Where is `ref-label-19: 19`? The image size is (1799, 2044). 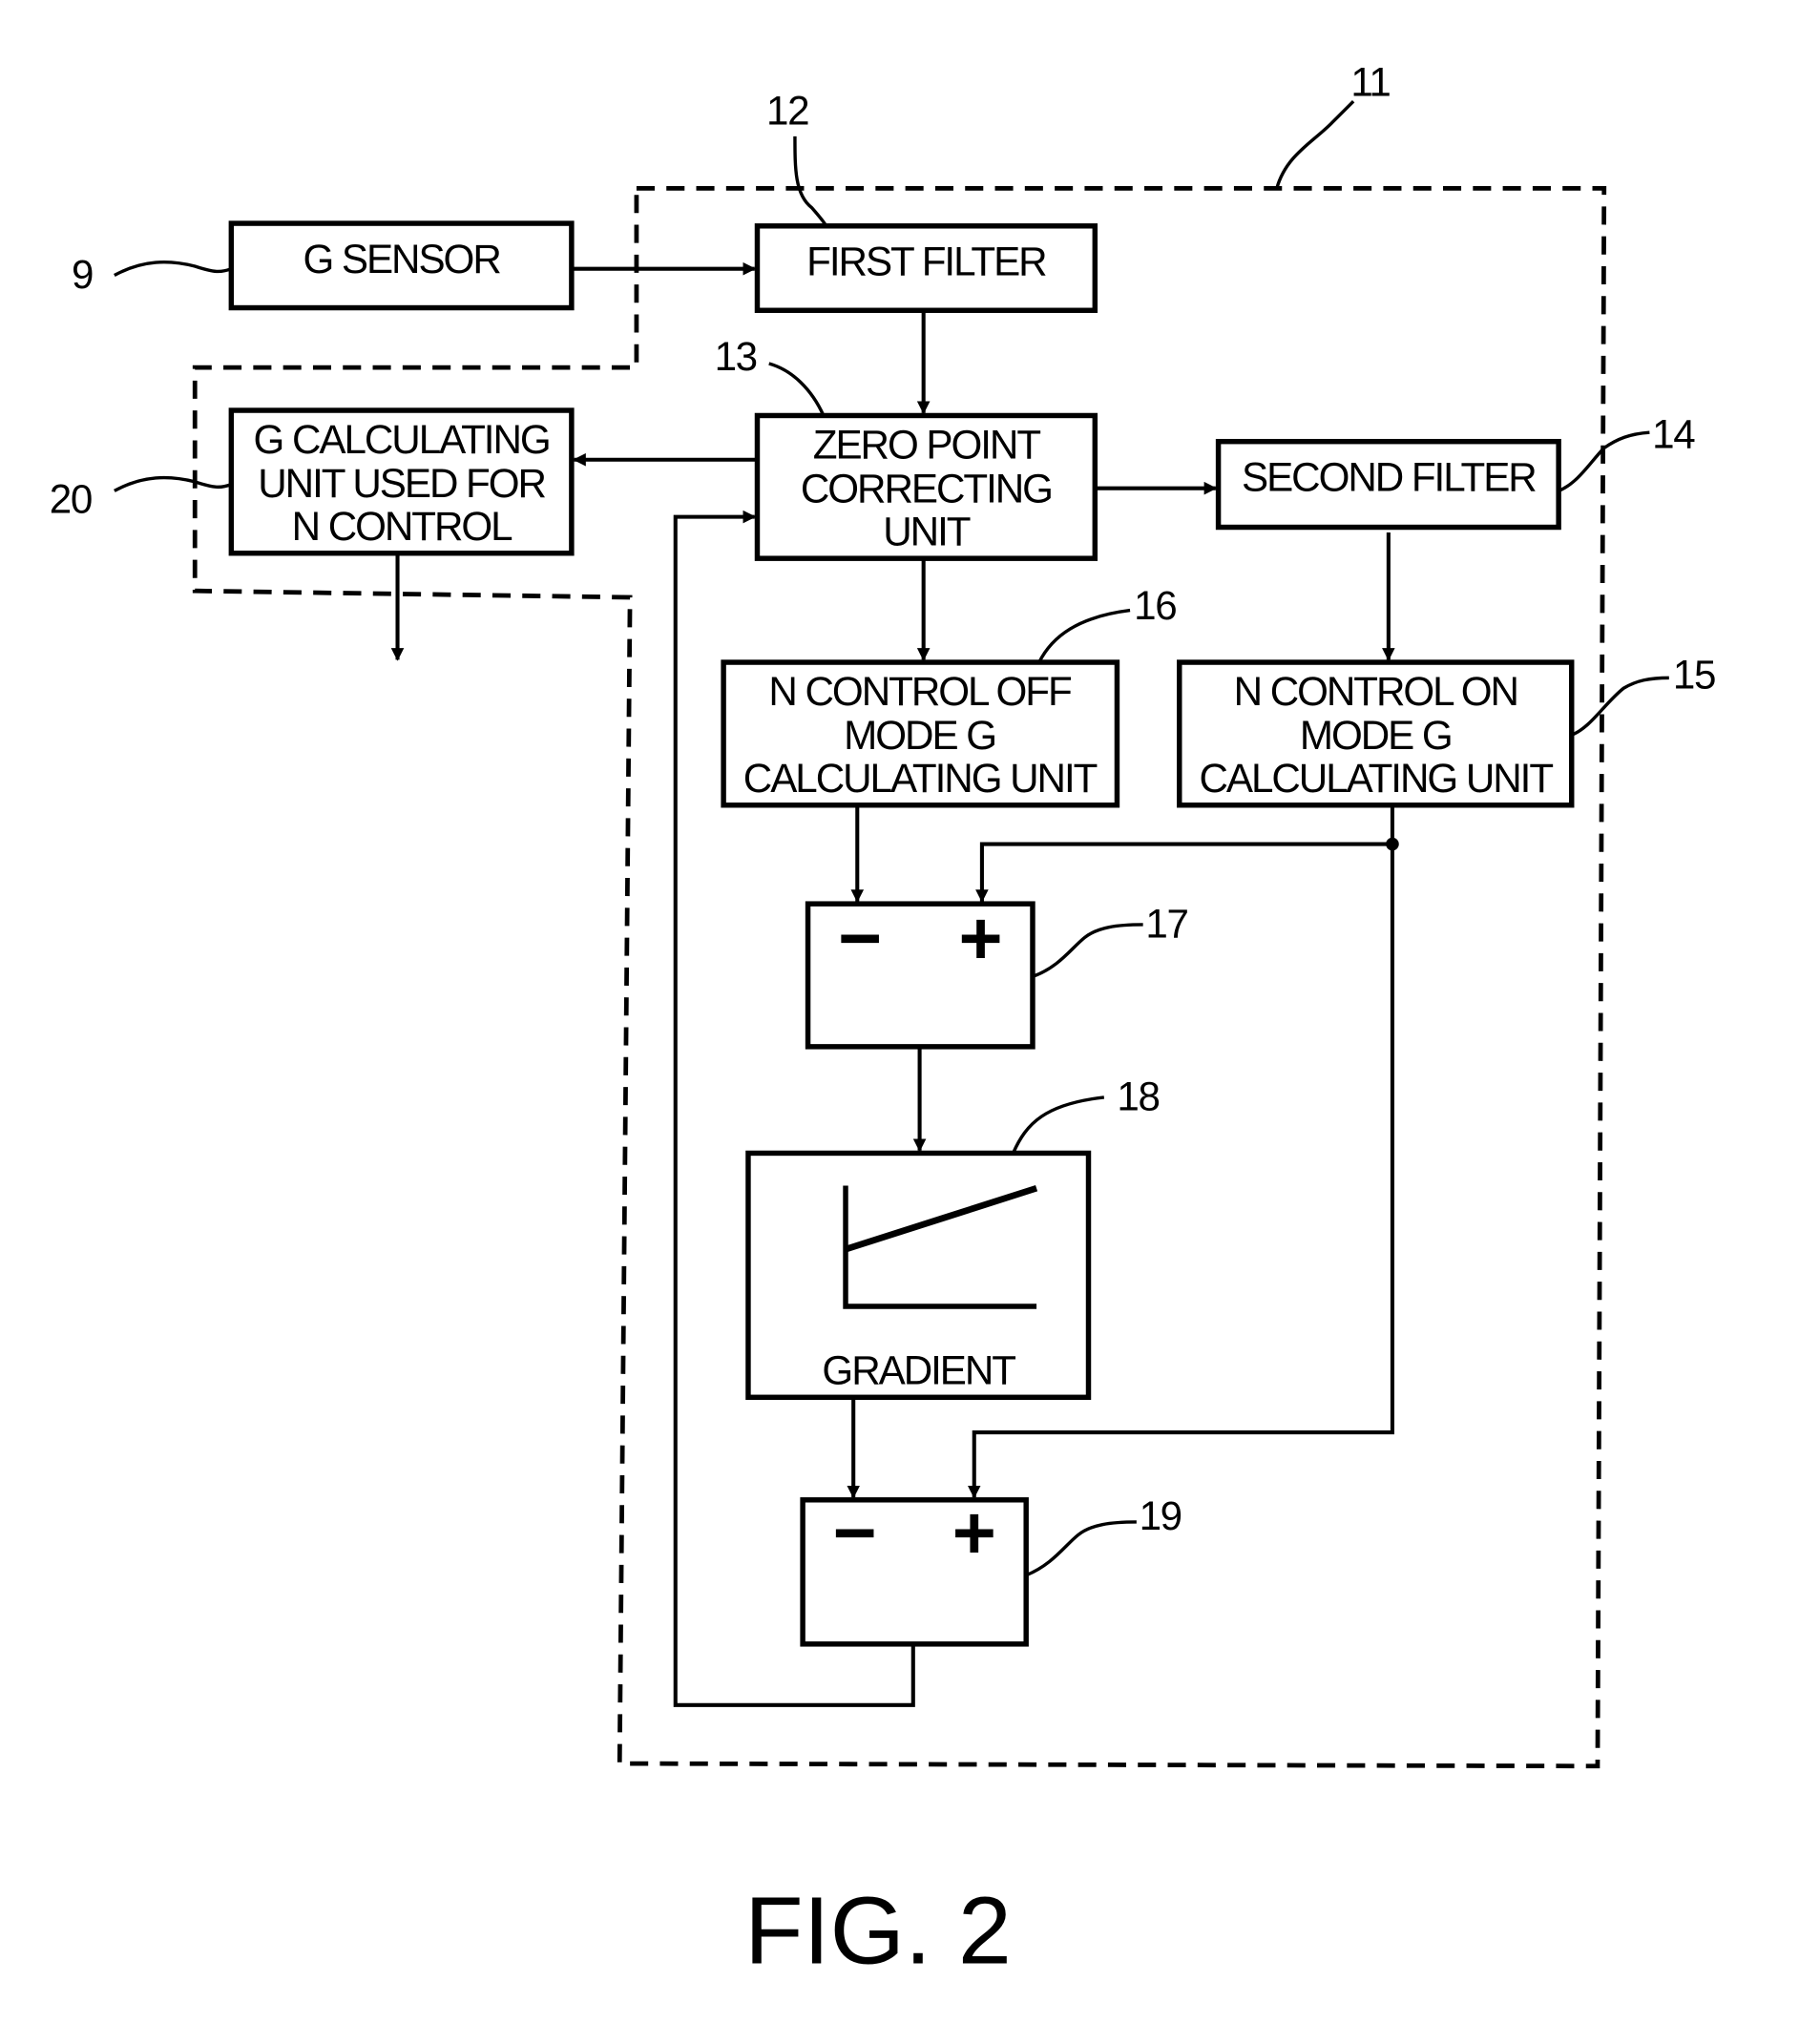 ref-label-19: 19 is located at coordinates (1161, 1515).